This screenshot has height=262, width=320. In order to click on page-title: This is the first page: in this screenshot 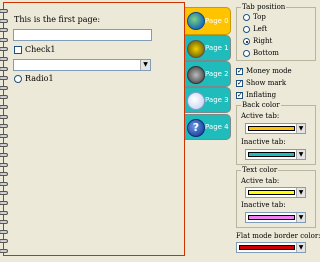, I will do `click(57, 19)`.